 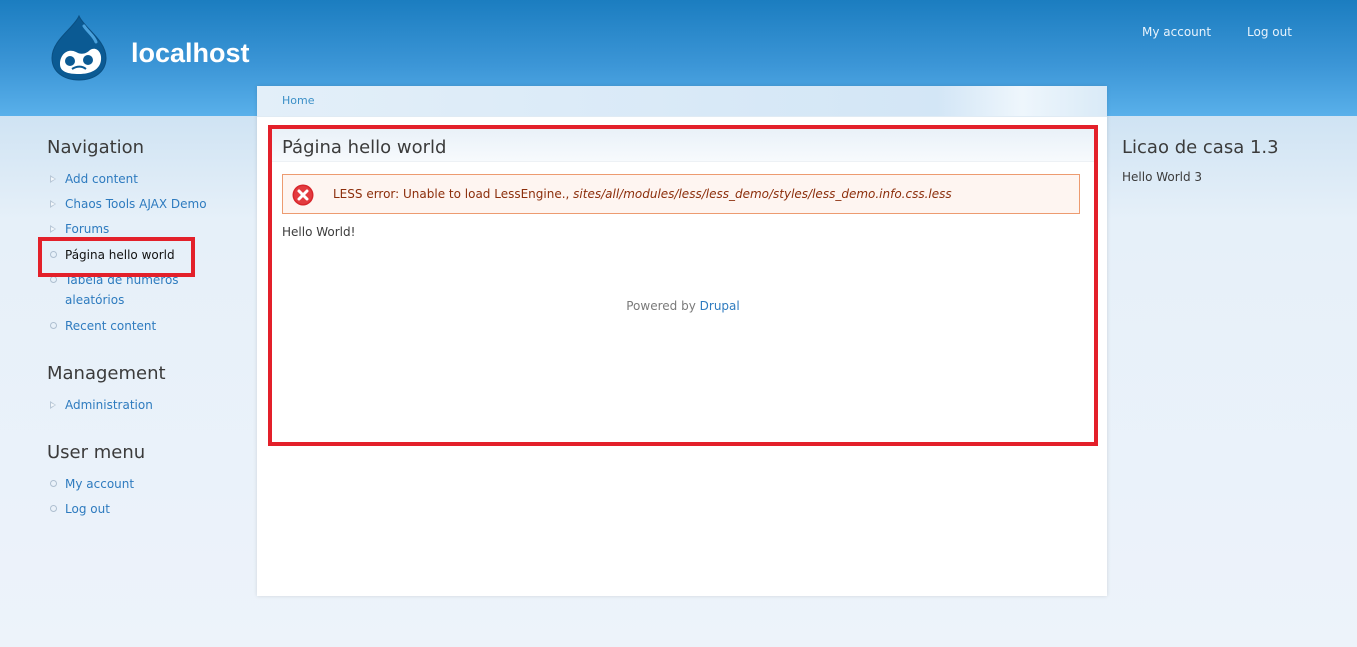 What do you see at coordinates (1200, 147) in the screenshot?
I see `sidebar-second-block-title: Licao de casa 1.3` at bounding box center [1200, 147].